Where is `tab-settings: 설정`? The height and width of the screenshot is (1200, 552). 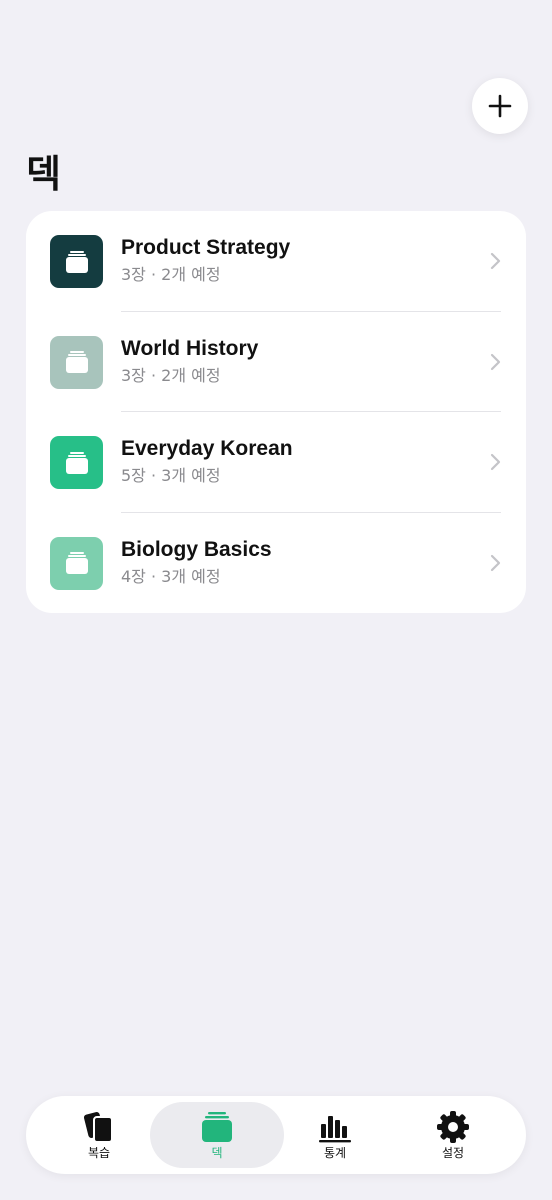
tab-settings: 설정 is located at coordinates (453, 1135).